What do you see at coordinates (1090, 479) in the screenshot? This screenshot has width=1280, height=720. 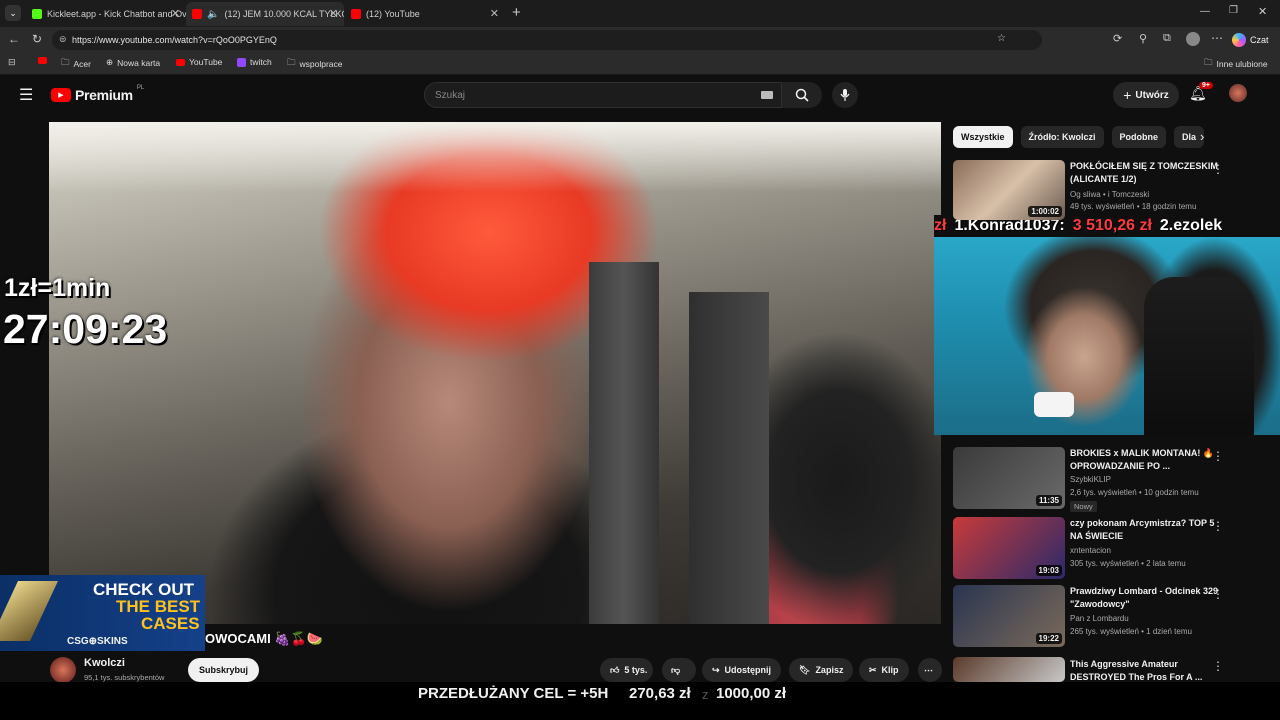 I see `rec-channel: SzybkiKLIP` at bounding box center [1090, 479].